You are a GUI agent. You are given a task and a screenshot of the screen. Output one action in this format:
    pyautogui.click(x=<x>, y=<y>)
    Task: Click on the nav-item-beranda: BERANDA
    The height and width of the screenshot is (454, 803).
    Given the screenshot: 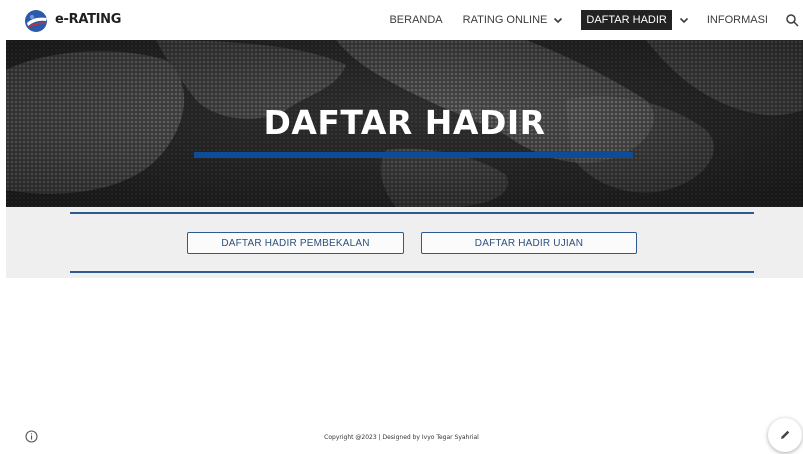 What is the action you would take?
    pyautogui.click(x=415, y=20)
    